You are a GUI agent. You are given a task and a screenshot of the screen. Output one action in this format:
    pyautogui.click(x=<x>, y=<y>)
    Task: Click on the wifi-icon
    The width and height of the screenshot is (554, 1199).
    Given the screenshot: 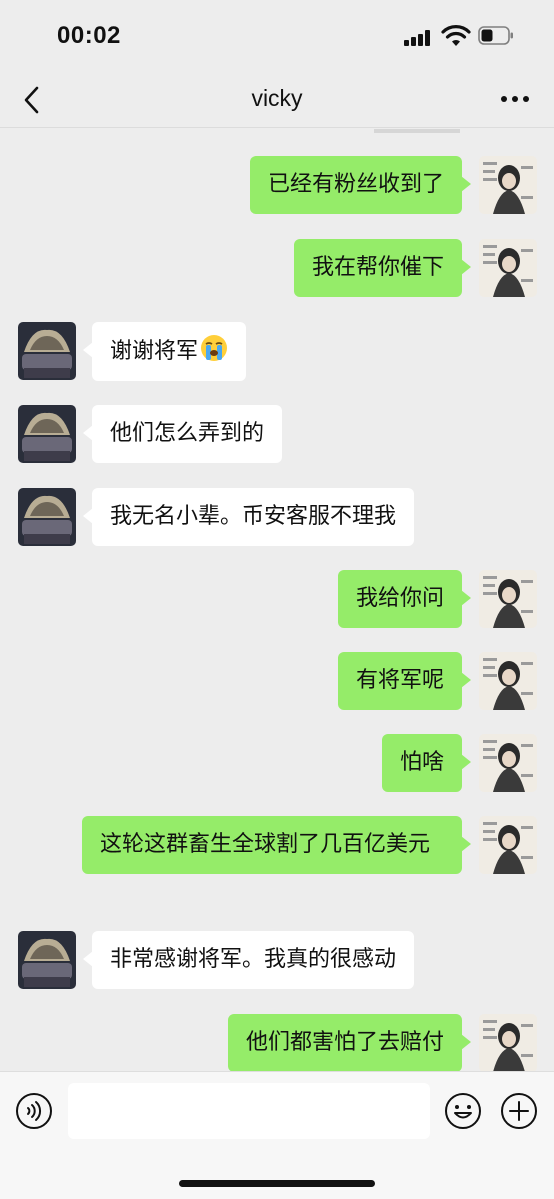 What is the action you would take?
    pyautogui.click(x=456, y=35)
    